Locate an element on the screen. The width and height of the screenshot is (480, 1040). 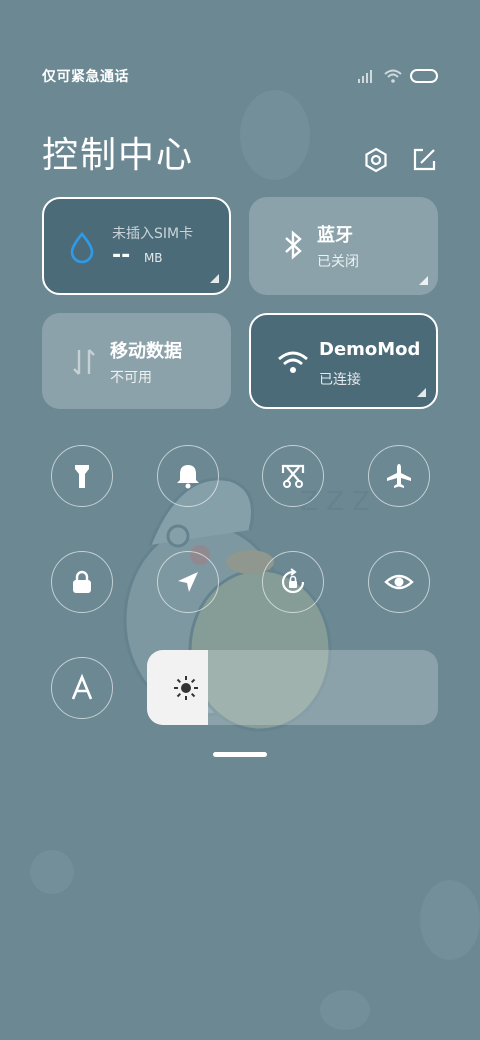
signal-icon is located at coordinates (365, 76).